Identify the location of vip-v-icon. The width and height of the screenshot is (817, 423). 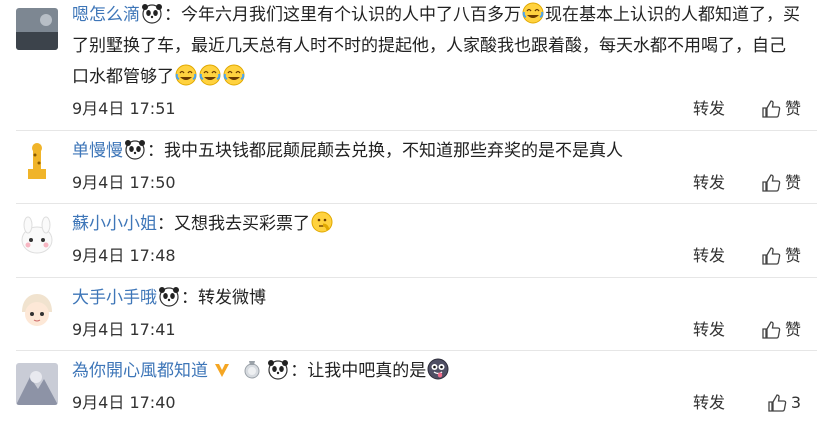
(222, 370).